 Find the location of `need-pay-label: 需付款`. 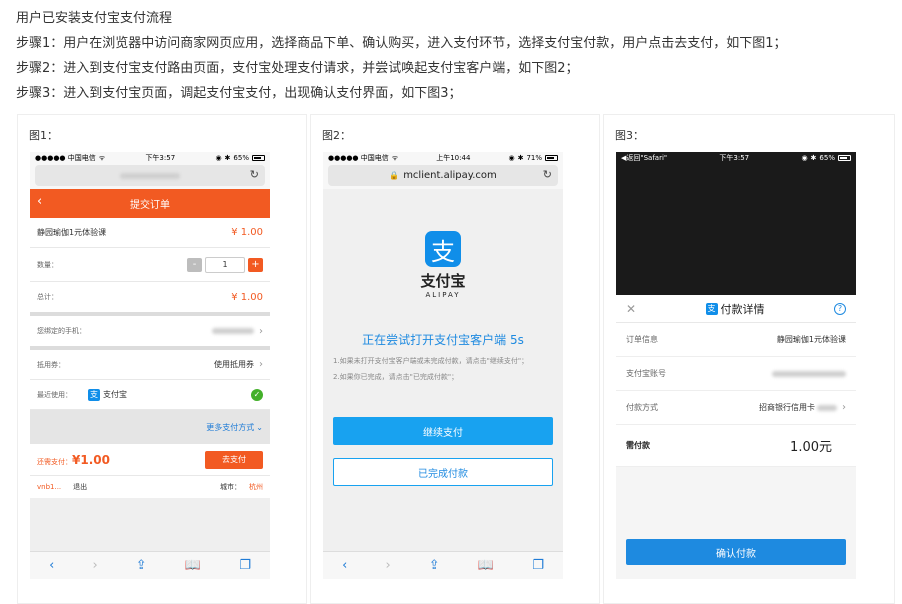

need-pay-label: 需付款 is located at coordinates (638, 445).